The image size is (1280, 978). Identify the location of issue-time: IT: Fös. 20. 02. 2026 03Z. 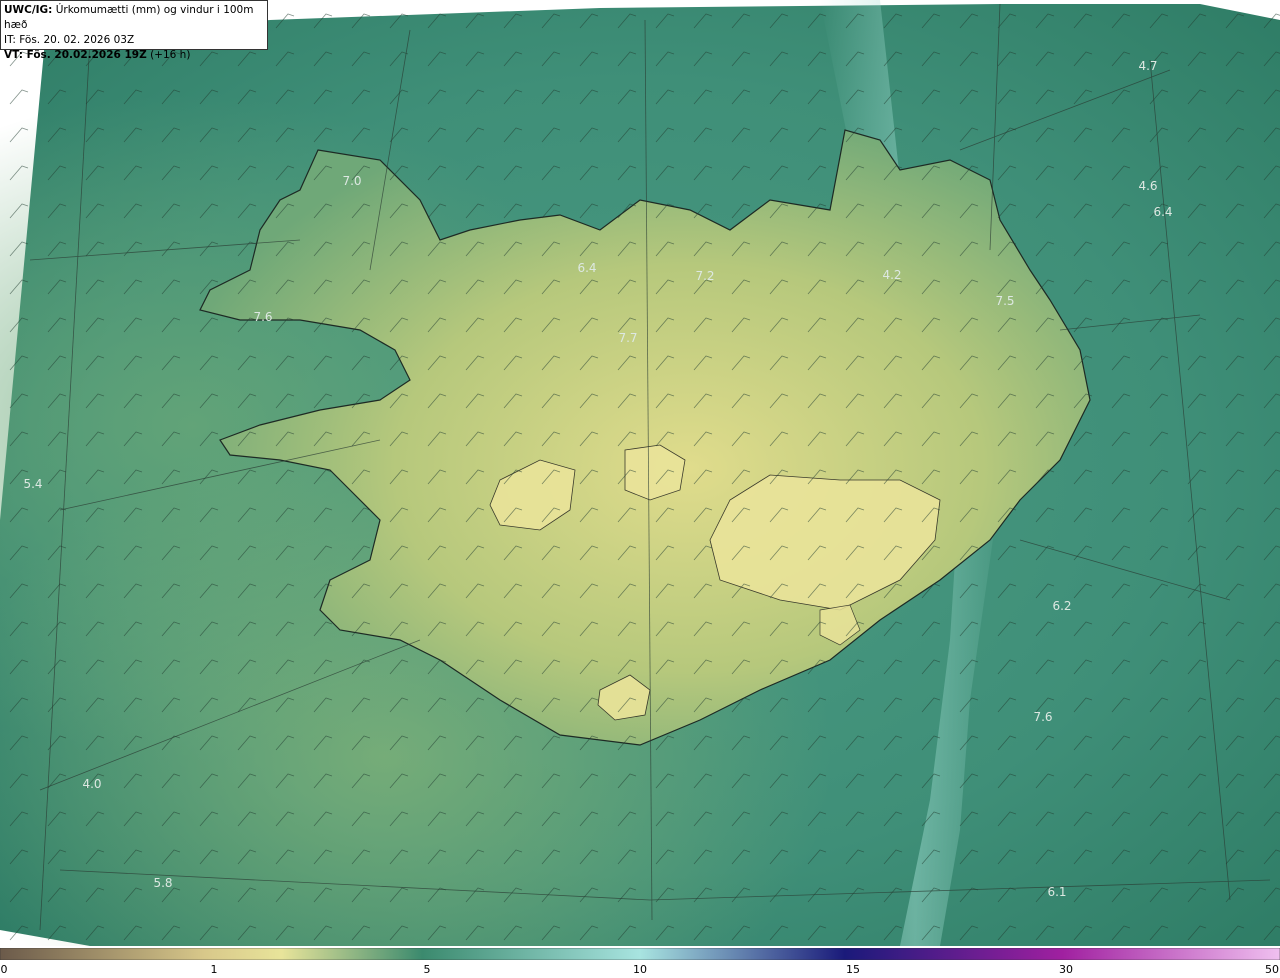
(69, 40).